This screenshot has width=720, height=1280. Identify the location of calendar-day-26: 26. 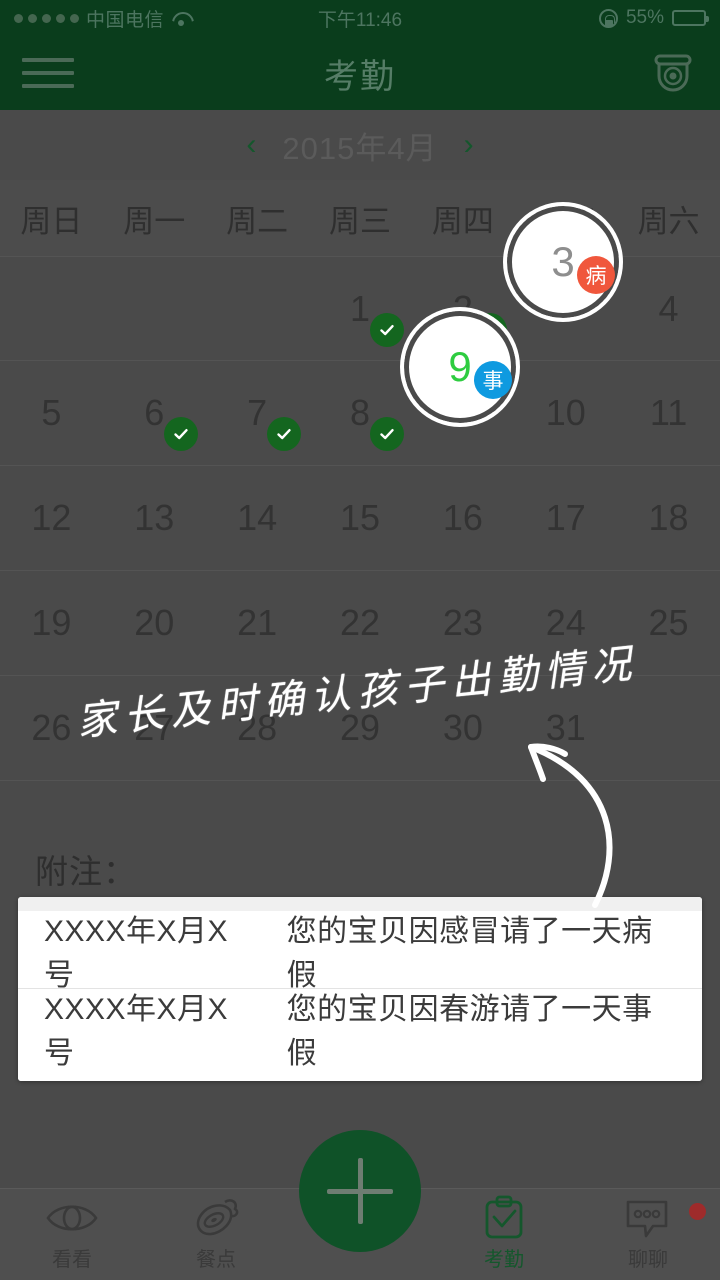
(51, 728).